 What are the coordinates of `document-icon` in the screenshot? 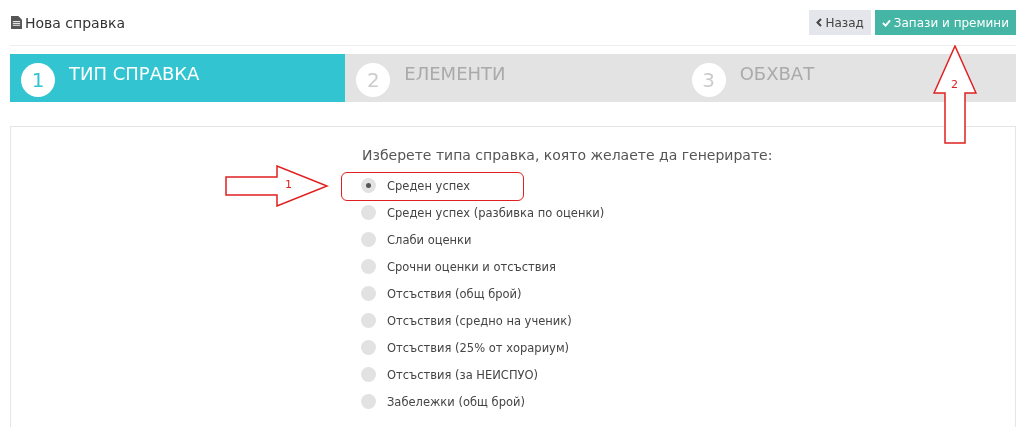 It's located at (16, 22).